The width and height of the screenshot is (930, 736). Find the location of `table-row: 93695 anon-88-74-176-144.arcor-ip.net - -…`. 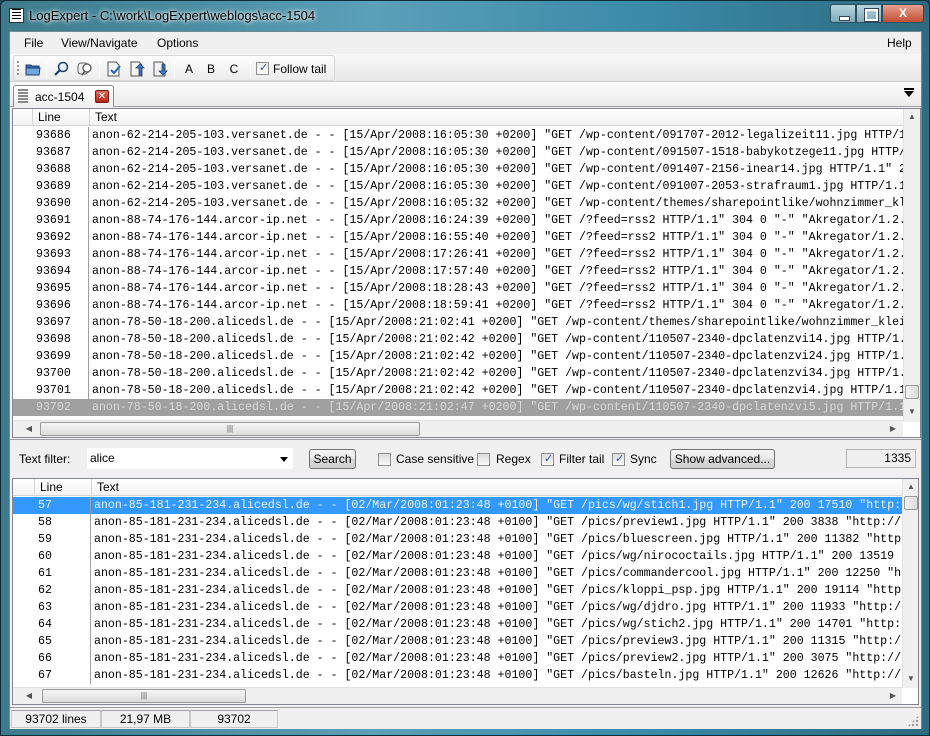

table-row: 93695 anon-88-74-176-144.arcor-ip.net - -… is located at coordinates (458, 288).